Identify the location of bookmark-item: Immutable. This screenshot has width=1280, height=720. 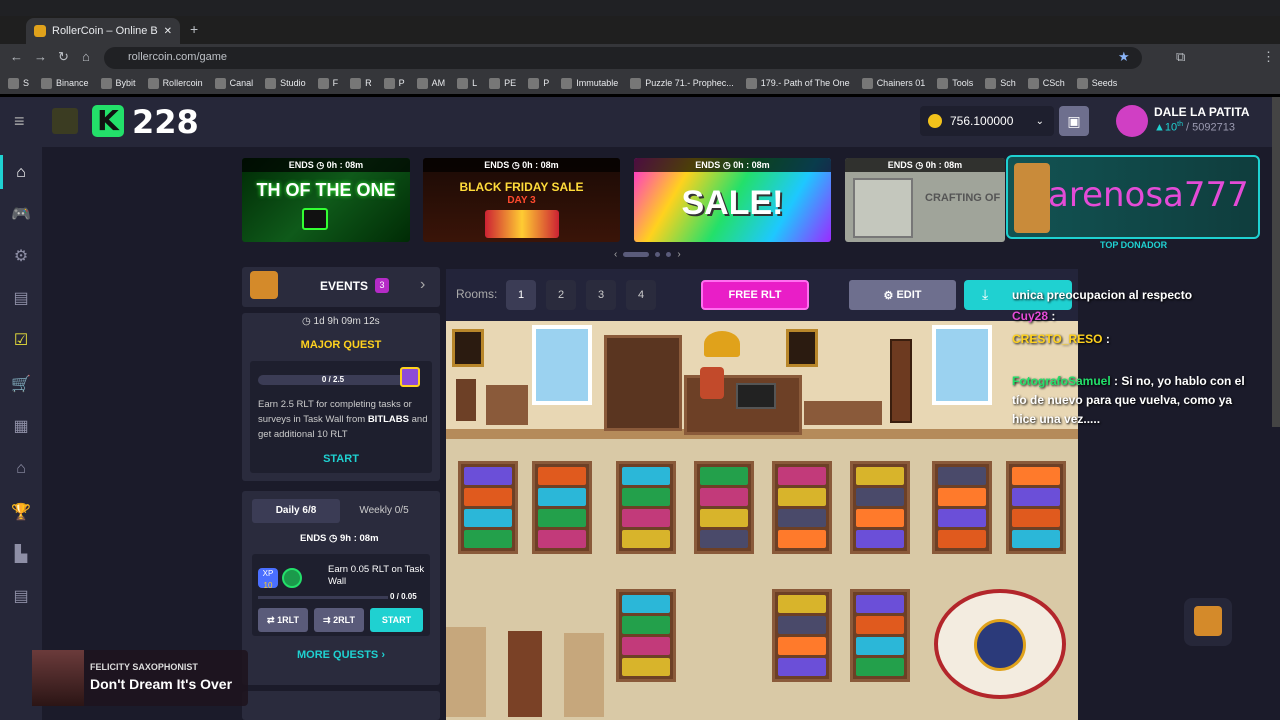
(589, 83).